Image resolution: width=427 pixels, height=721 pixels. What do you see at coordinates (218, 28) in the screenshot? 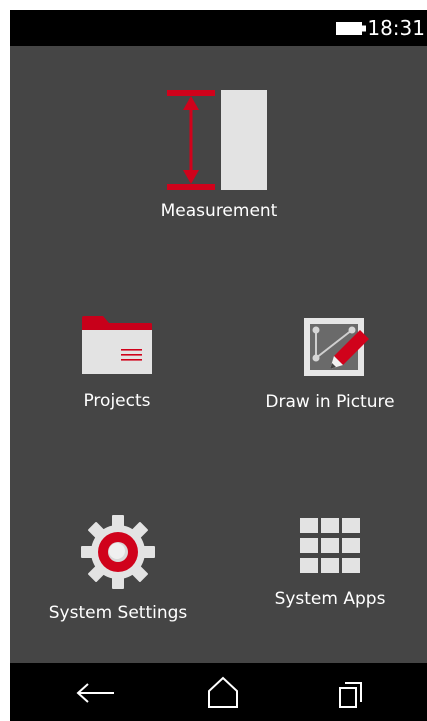
I see `status-bar: 18:31` at bounding box center [218, 28].